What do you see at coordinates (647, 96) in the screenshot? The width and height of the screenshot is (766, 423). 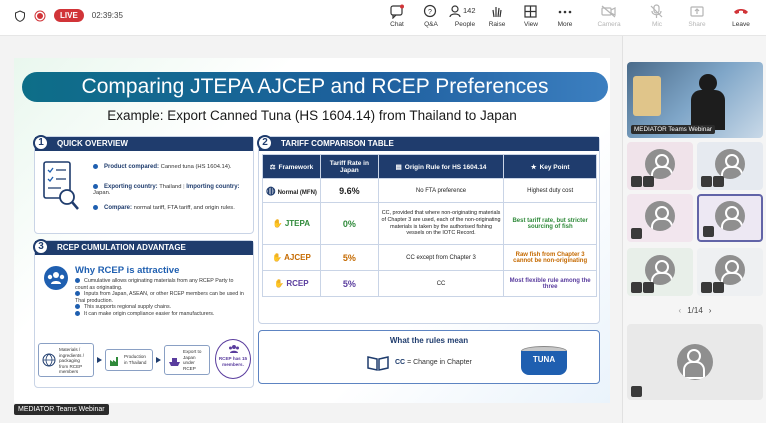 I see `presenter-background` at bounding box center [647, 96].